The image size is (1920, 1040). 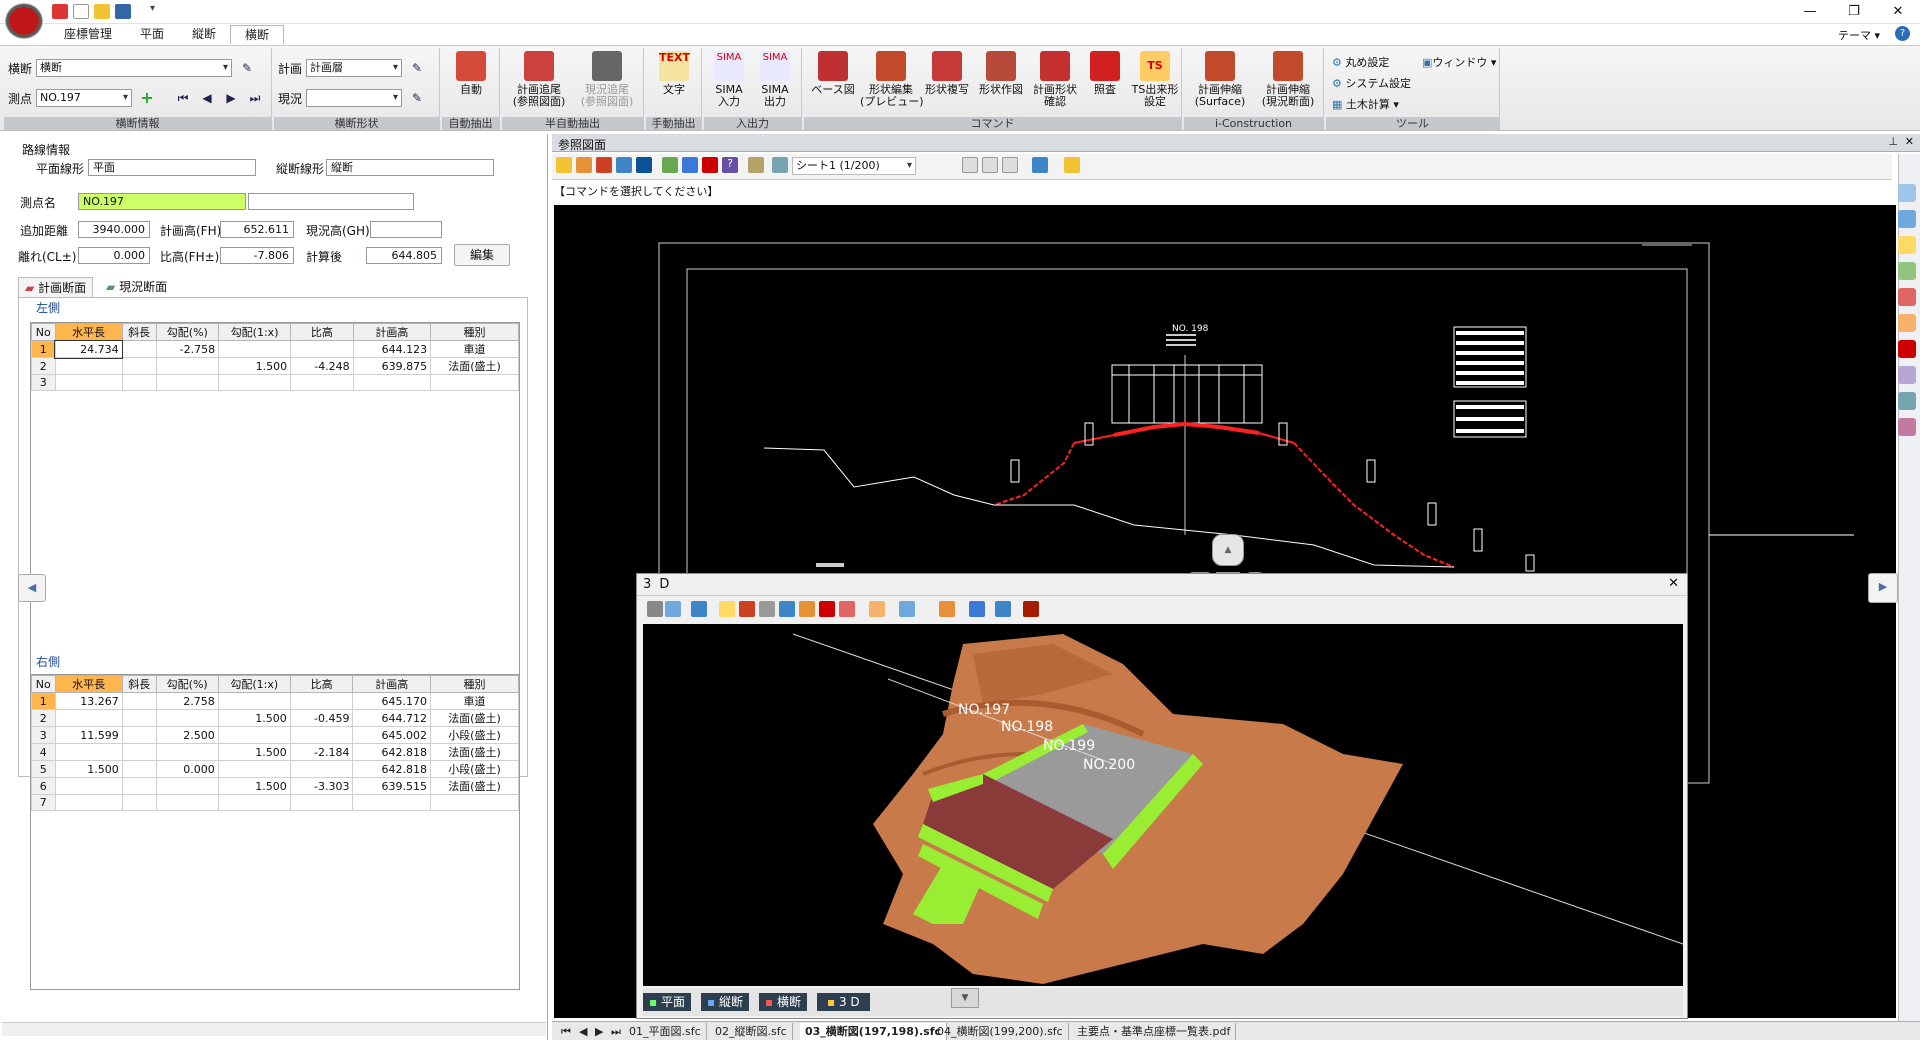 I want to click on image-icon, so click(x=756, y=165).